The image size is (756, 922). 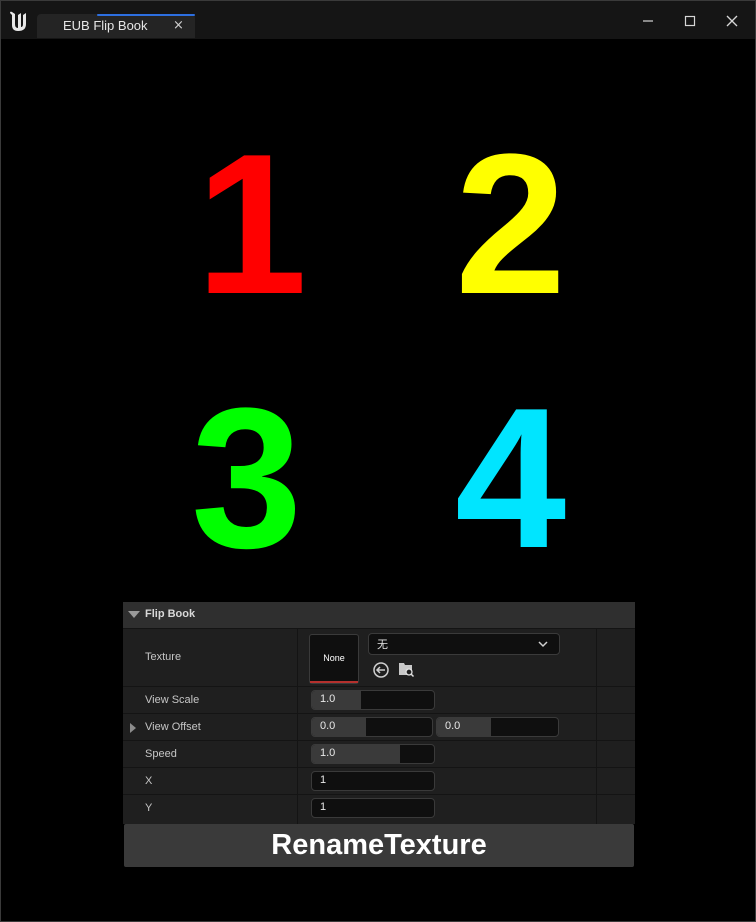 I want to click on flipbook-frame-1: 1, so click(x=252, y=224).